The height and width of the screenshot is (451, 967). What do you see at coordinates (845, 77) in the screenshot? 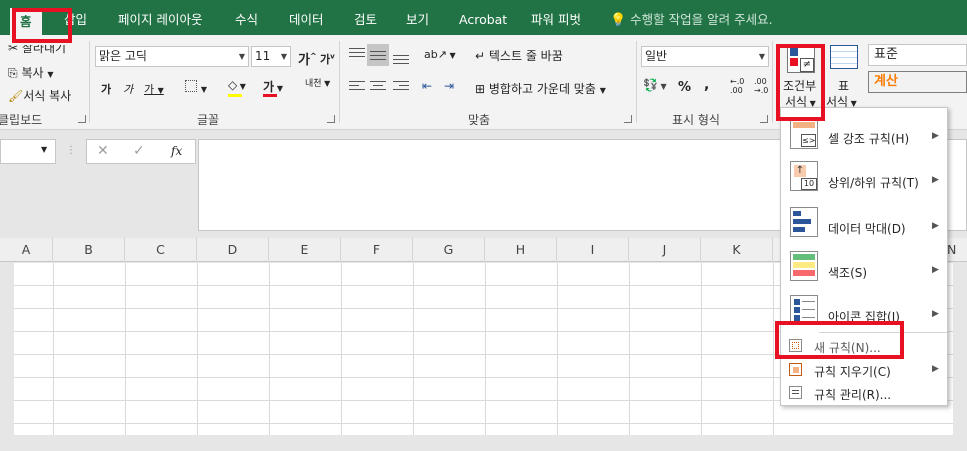
I see `format-as-table-button: 표 서식 ▼` at bounding box center [845, 77].